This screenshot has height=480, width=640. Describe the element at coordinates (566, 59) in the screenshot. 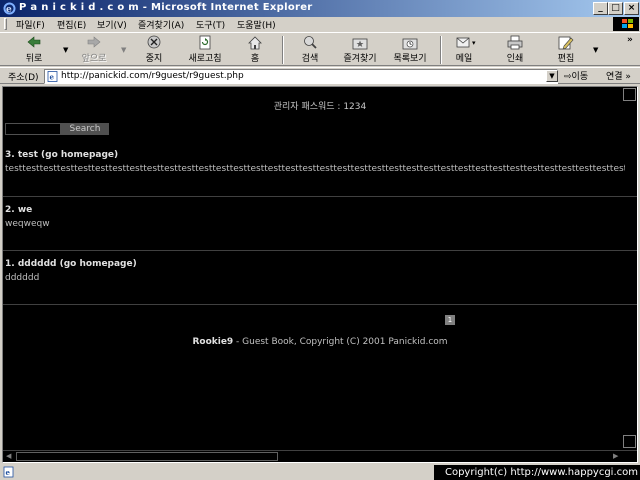

I see `edit-label: 편집` at that location.